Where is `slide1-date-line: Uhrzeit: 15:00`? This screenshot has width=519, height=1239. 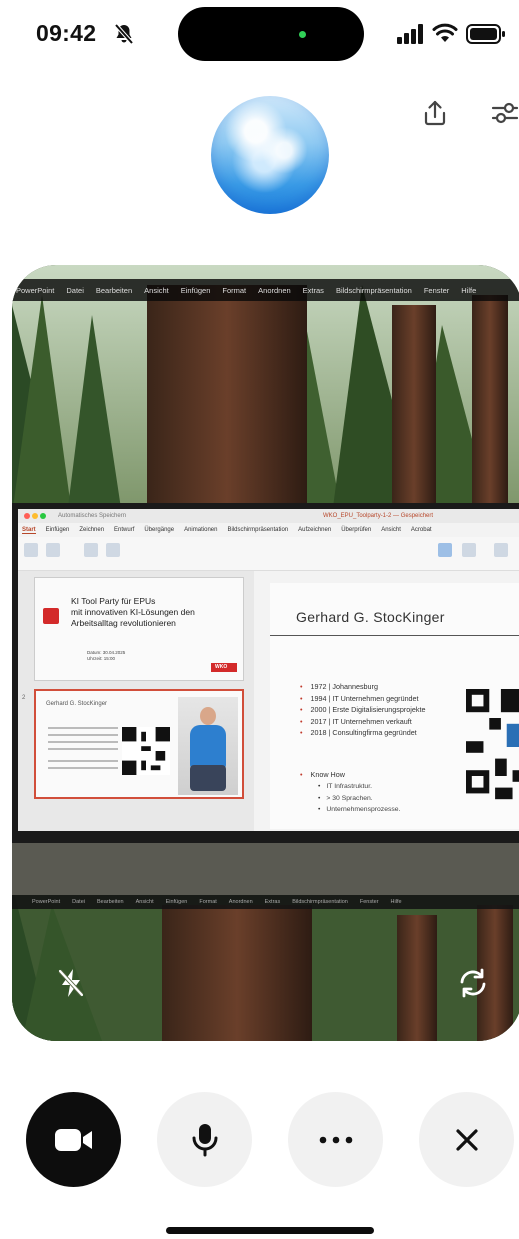 slide1-date-line: Uhrzeit: 15:00 is located at coordinates (101, 658).